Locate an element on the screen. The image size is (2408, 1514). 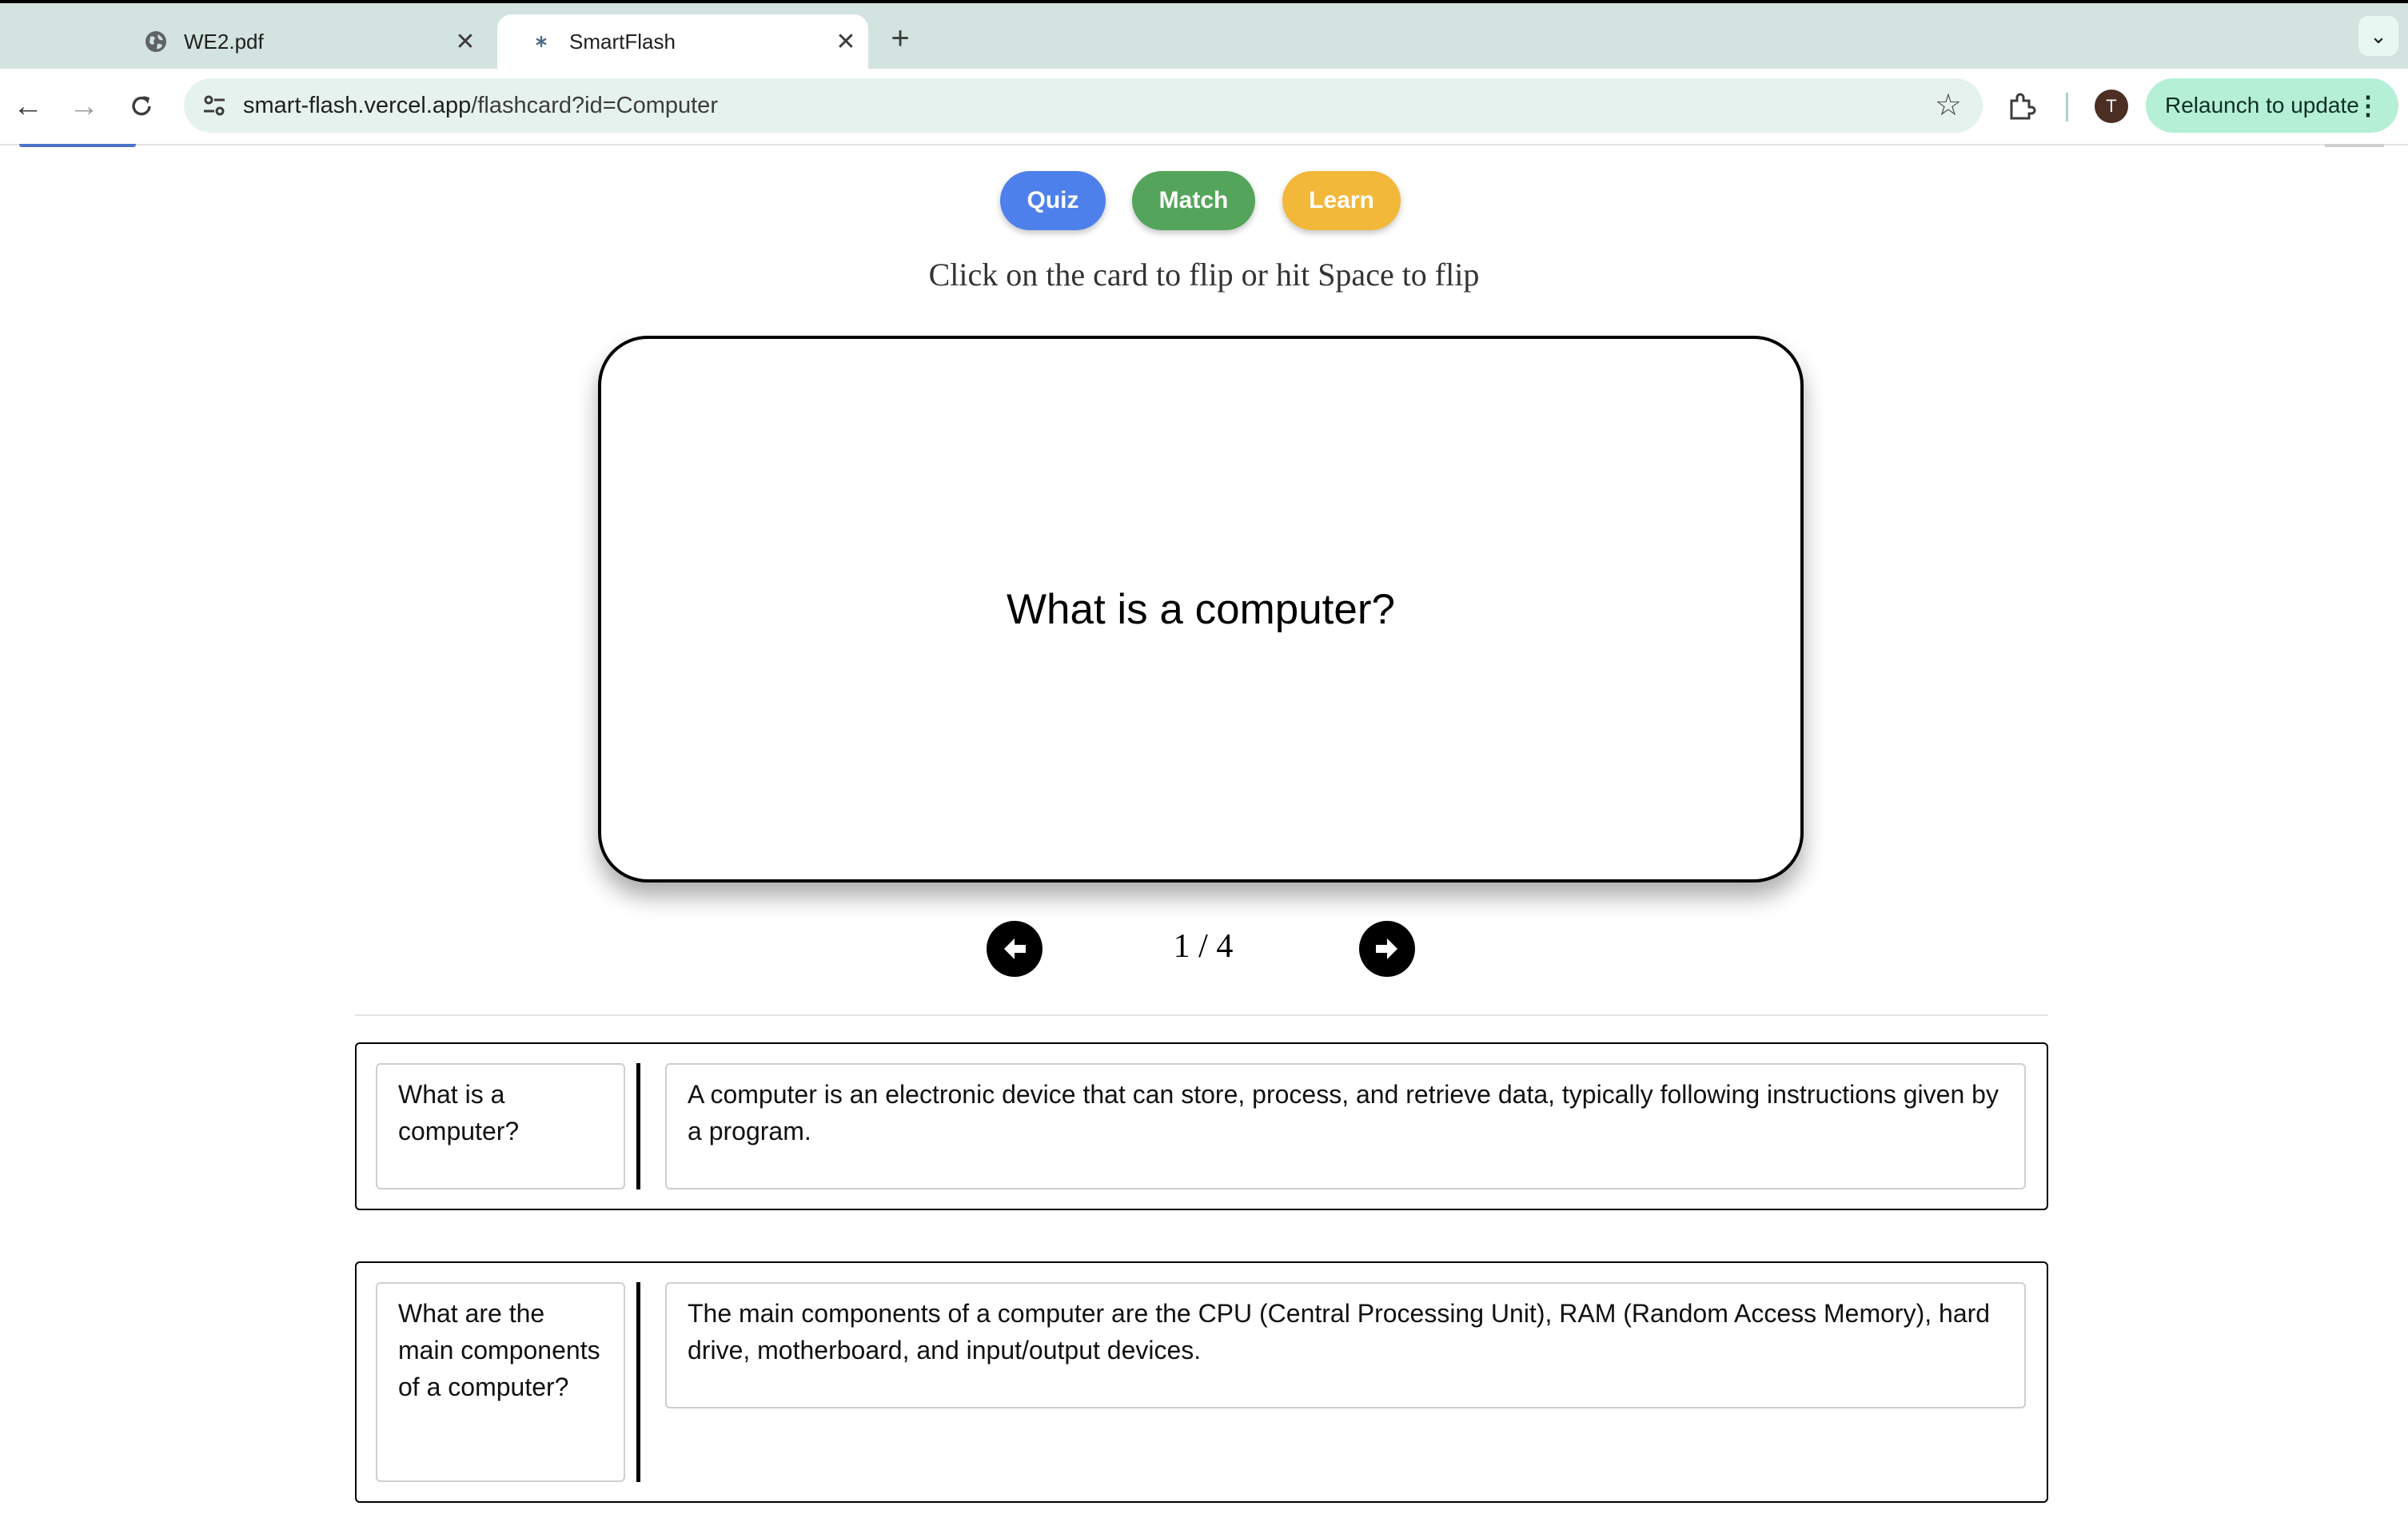
quiz-button: Quiz is located at coordinates (1053, 200).